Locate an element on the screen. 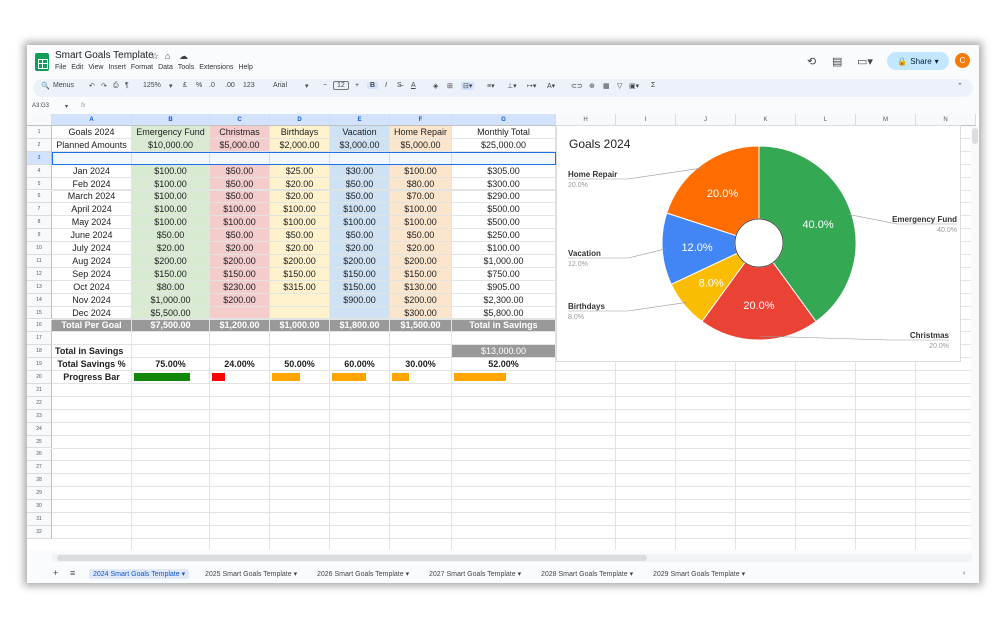 This screenshot has height=628, width=1005. vertical-scrollbar is located at coordinates (975, 338).